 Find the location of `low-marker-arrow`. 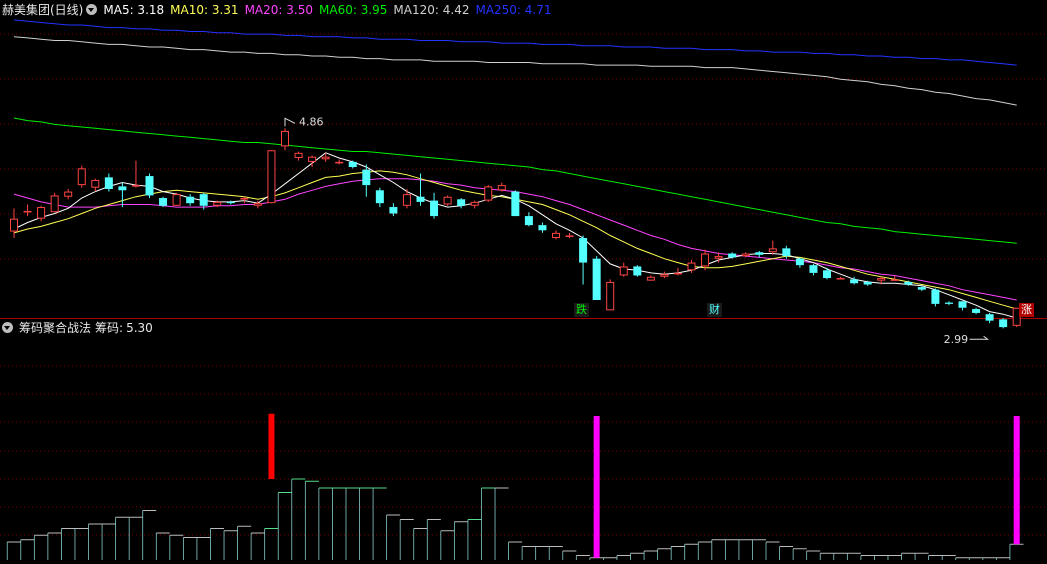

low-marker-arrow is located at coordinates (979, 337).